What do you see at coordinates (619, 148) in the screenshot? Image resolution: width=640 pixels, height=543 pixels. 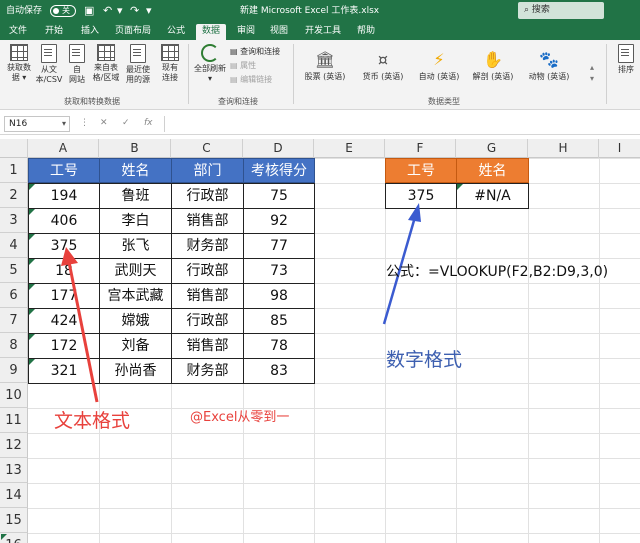 I see `column-header-i: I` at bounding box center [619, 148].